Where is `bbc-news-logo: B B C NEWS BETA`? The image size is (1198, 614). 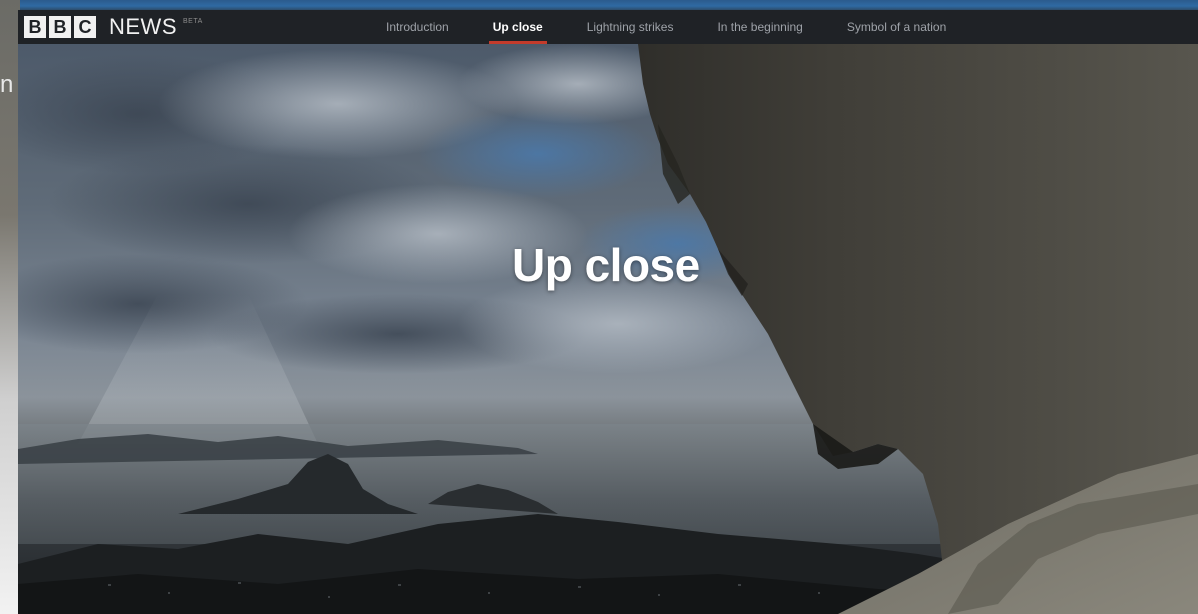
bbc-news-logo: B B C NEWS BETA is located at coordinates (113, 27).